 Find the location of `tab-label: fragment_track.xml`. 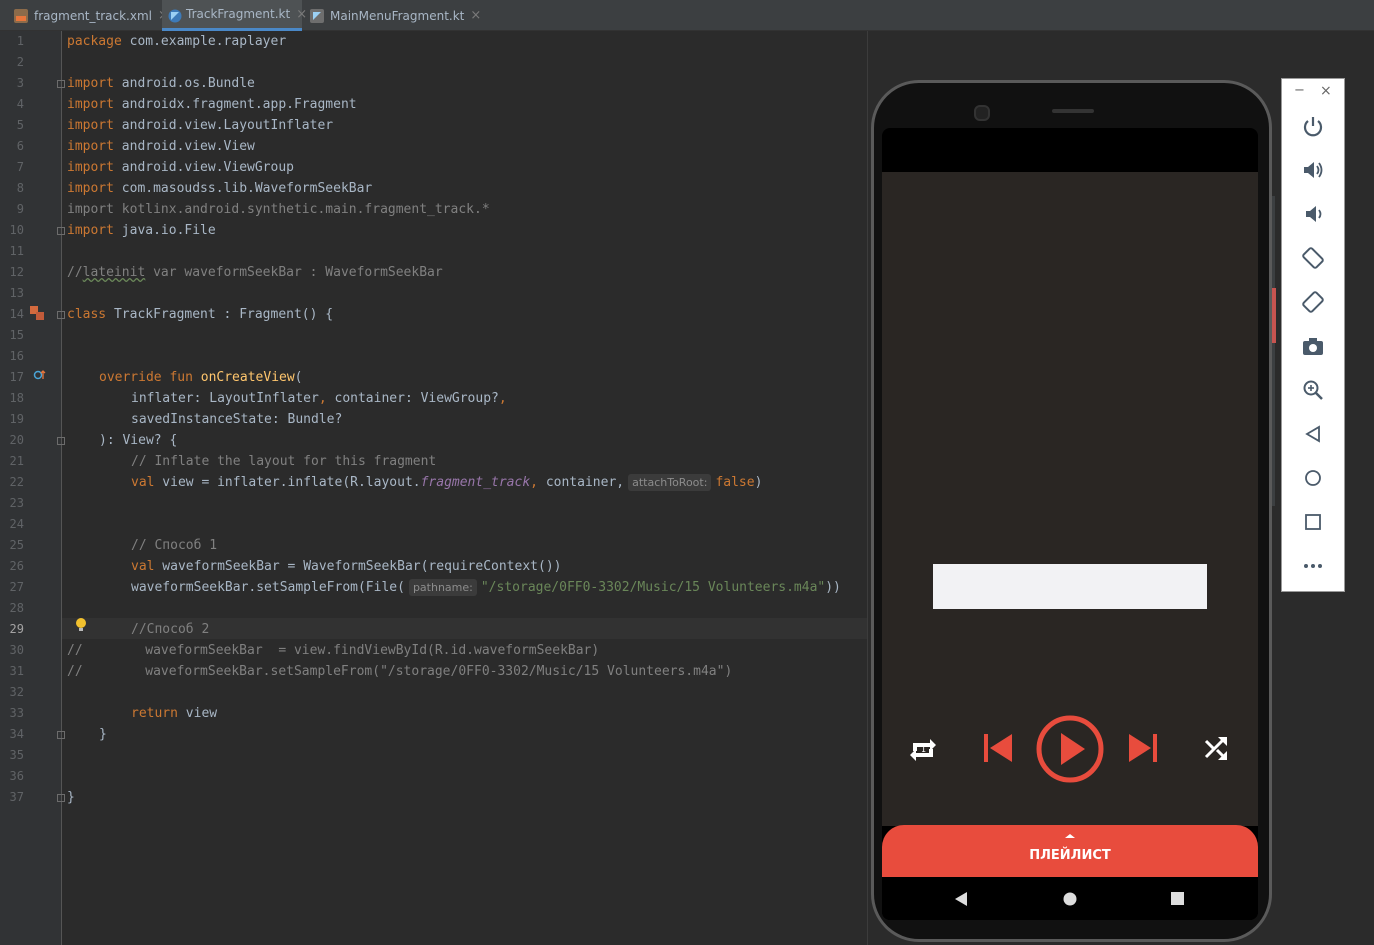

tab-label: fragment_track.xml is located at coordinates (93, 15).